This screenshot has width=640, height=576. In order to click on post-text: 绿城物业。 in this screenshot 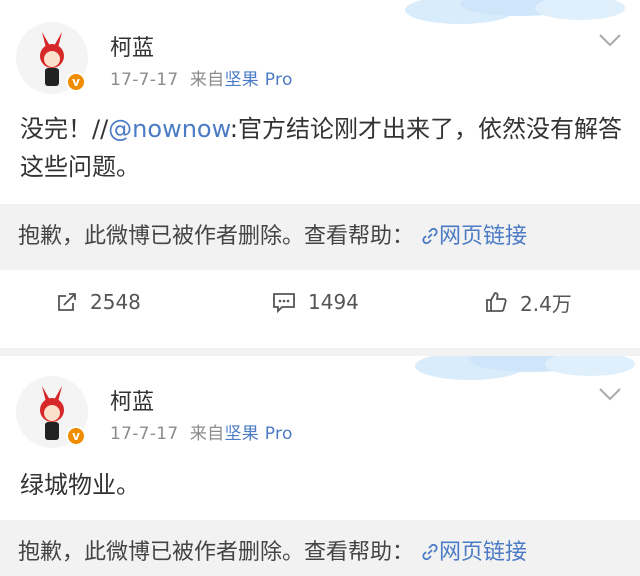, I will do `click(323, 485)`.